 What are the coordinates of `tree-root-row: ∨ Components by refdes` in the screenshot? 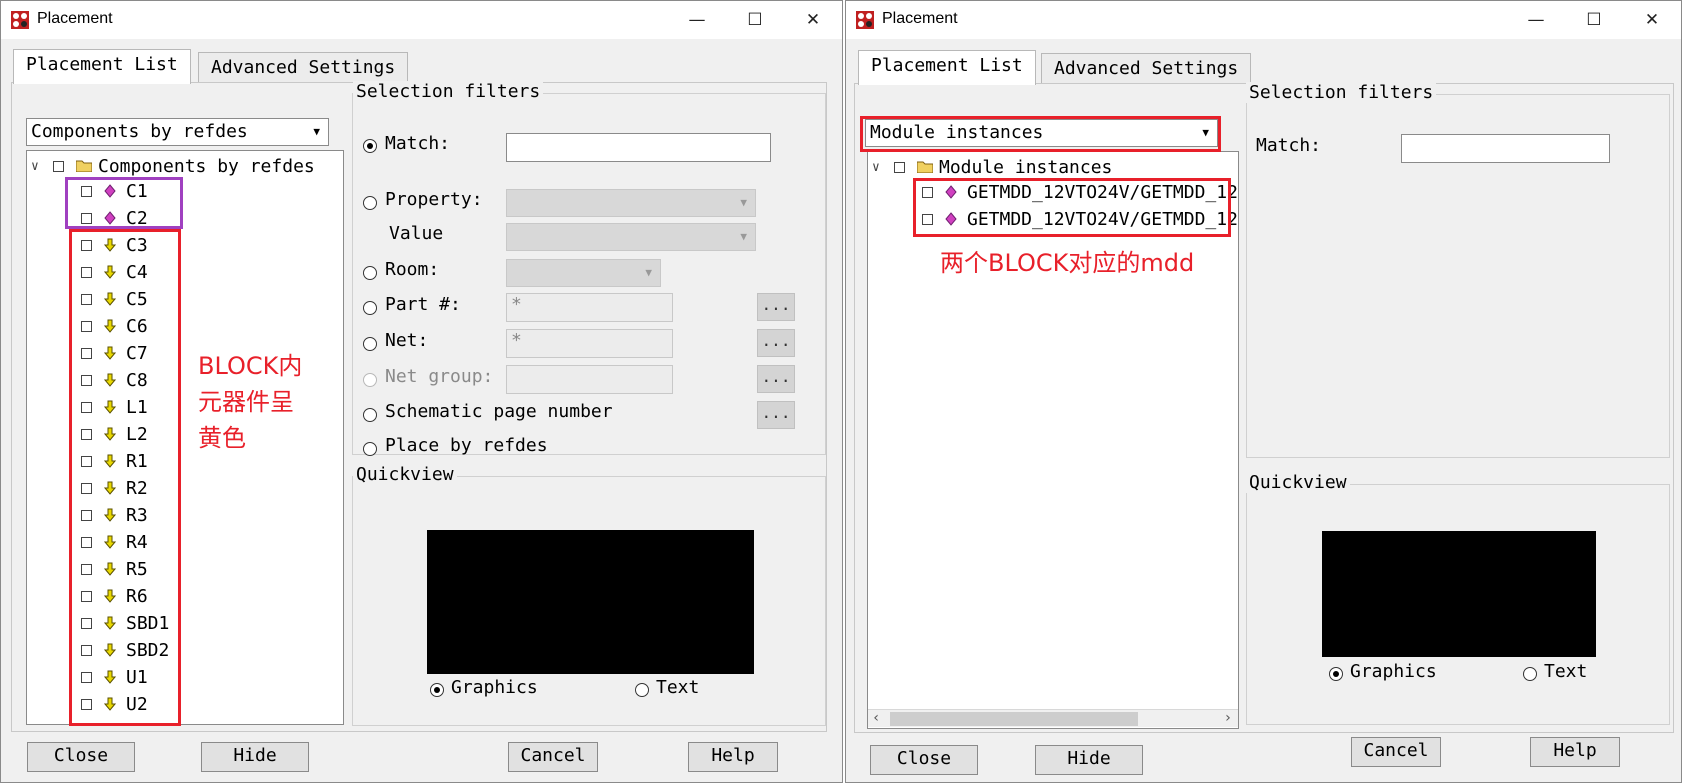 It's located at (173, 166).